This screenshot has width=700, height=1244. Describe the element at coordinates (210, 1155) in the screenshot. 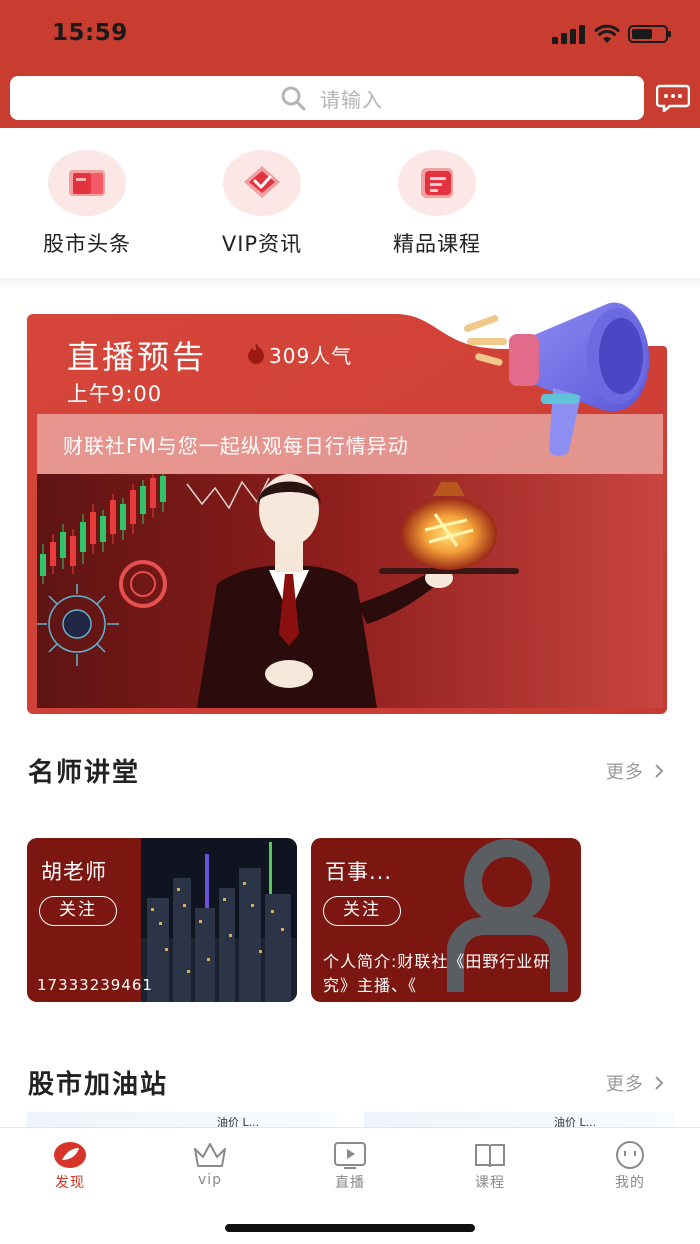

I see `crown-icon` at that location.